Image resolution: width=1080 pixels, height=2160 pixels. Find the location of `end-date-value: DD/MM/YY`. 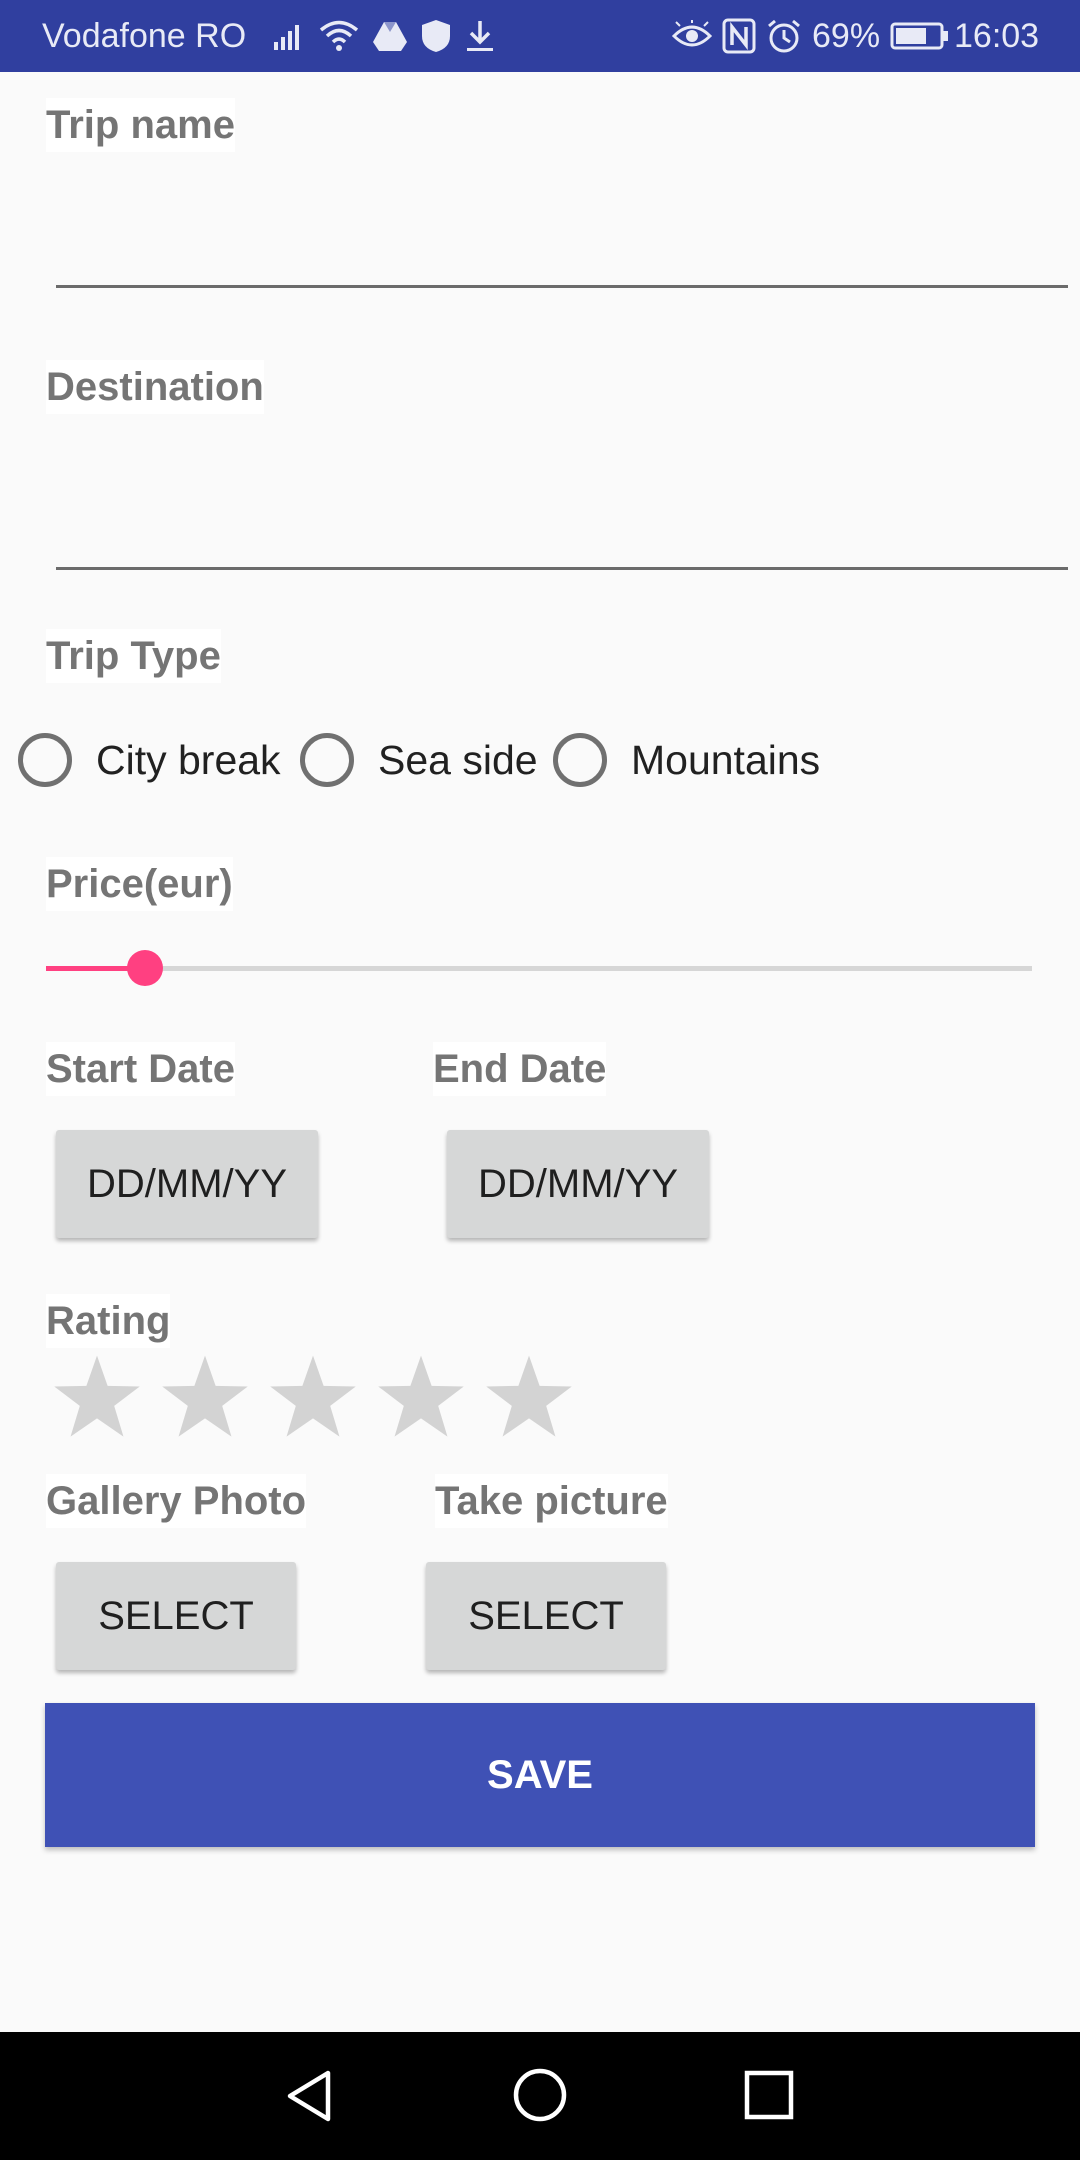

end-date-value: DD/MM/YY is located at coordinates (578, 1183).